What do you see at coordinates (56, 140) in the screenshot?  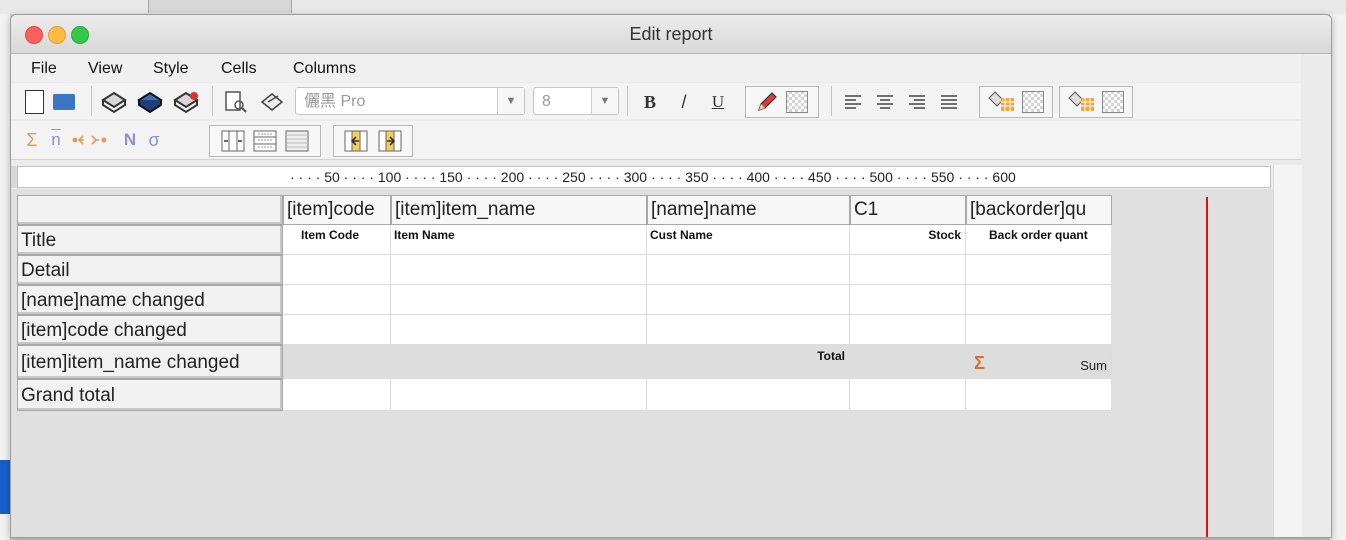 I see `average-icon: n` at bounding box center [56, 140].